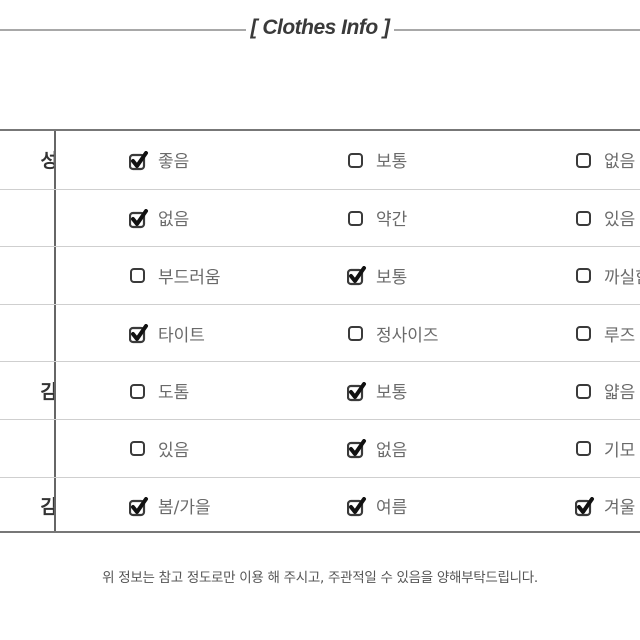 This screenshot has width=640, height=640. I want to click on option-unchecked: 보통, so click(377, 160).